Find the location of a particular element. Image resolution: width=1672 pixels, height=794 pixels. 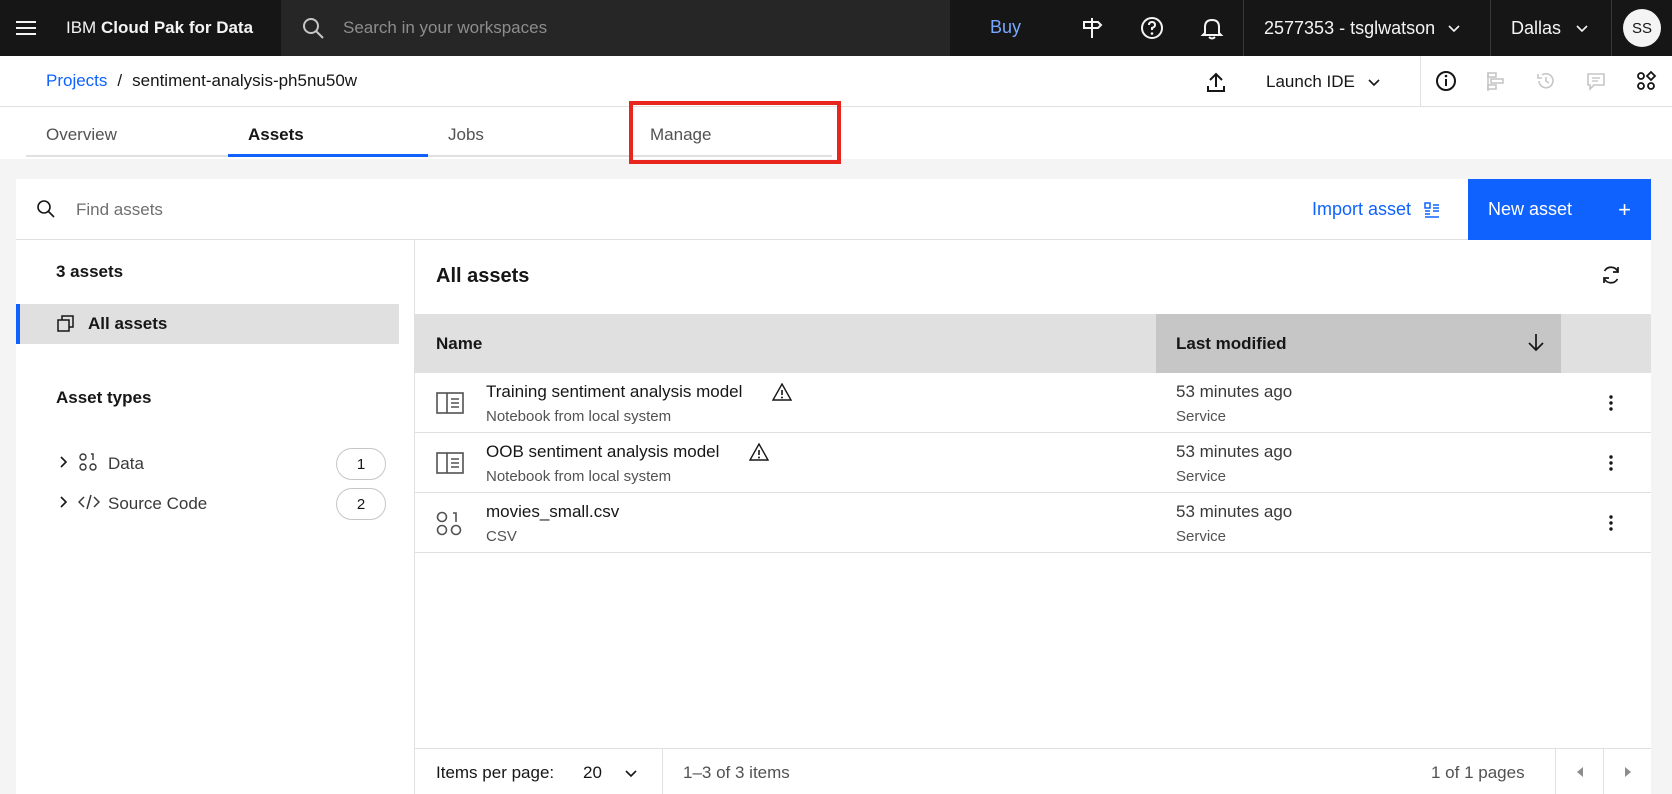

arrow-down-icon is located at coordinates (1536, 343).